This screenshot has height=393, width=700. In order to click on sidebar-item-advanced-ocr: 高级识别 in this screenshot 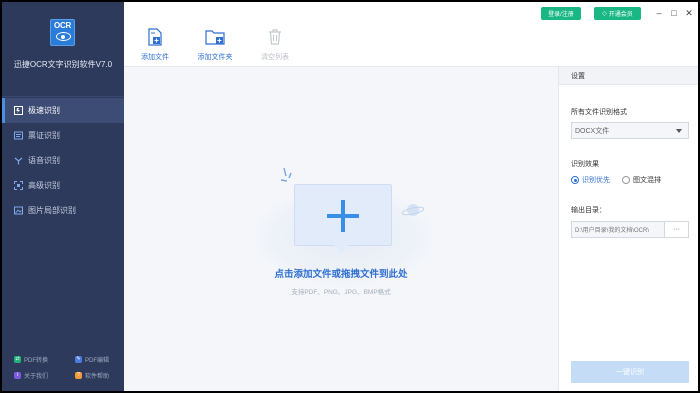, I will do `click(63, 185)`.